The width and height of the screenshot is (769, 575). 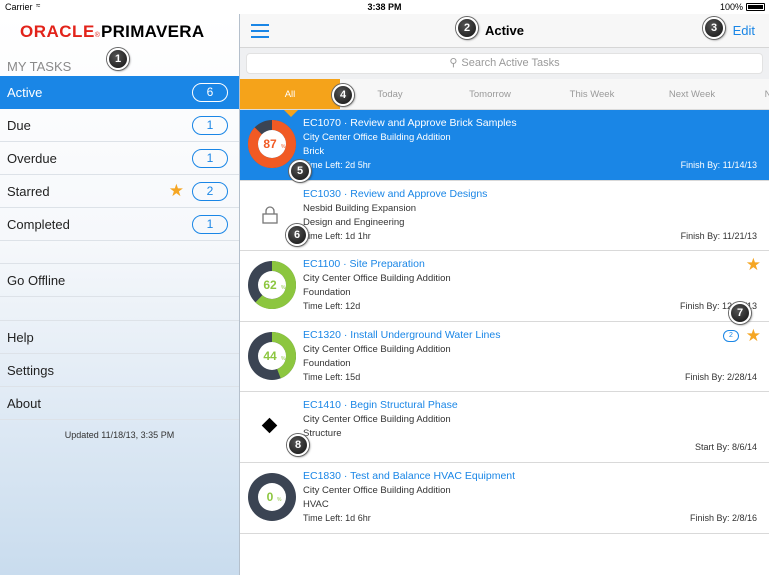 What do you see at coordinates (291, 113) in the screenshot?
I see `tab-indicator` at bounding box center [291, 113].